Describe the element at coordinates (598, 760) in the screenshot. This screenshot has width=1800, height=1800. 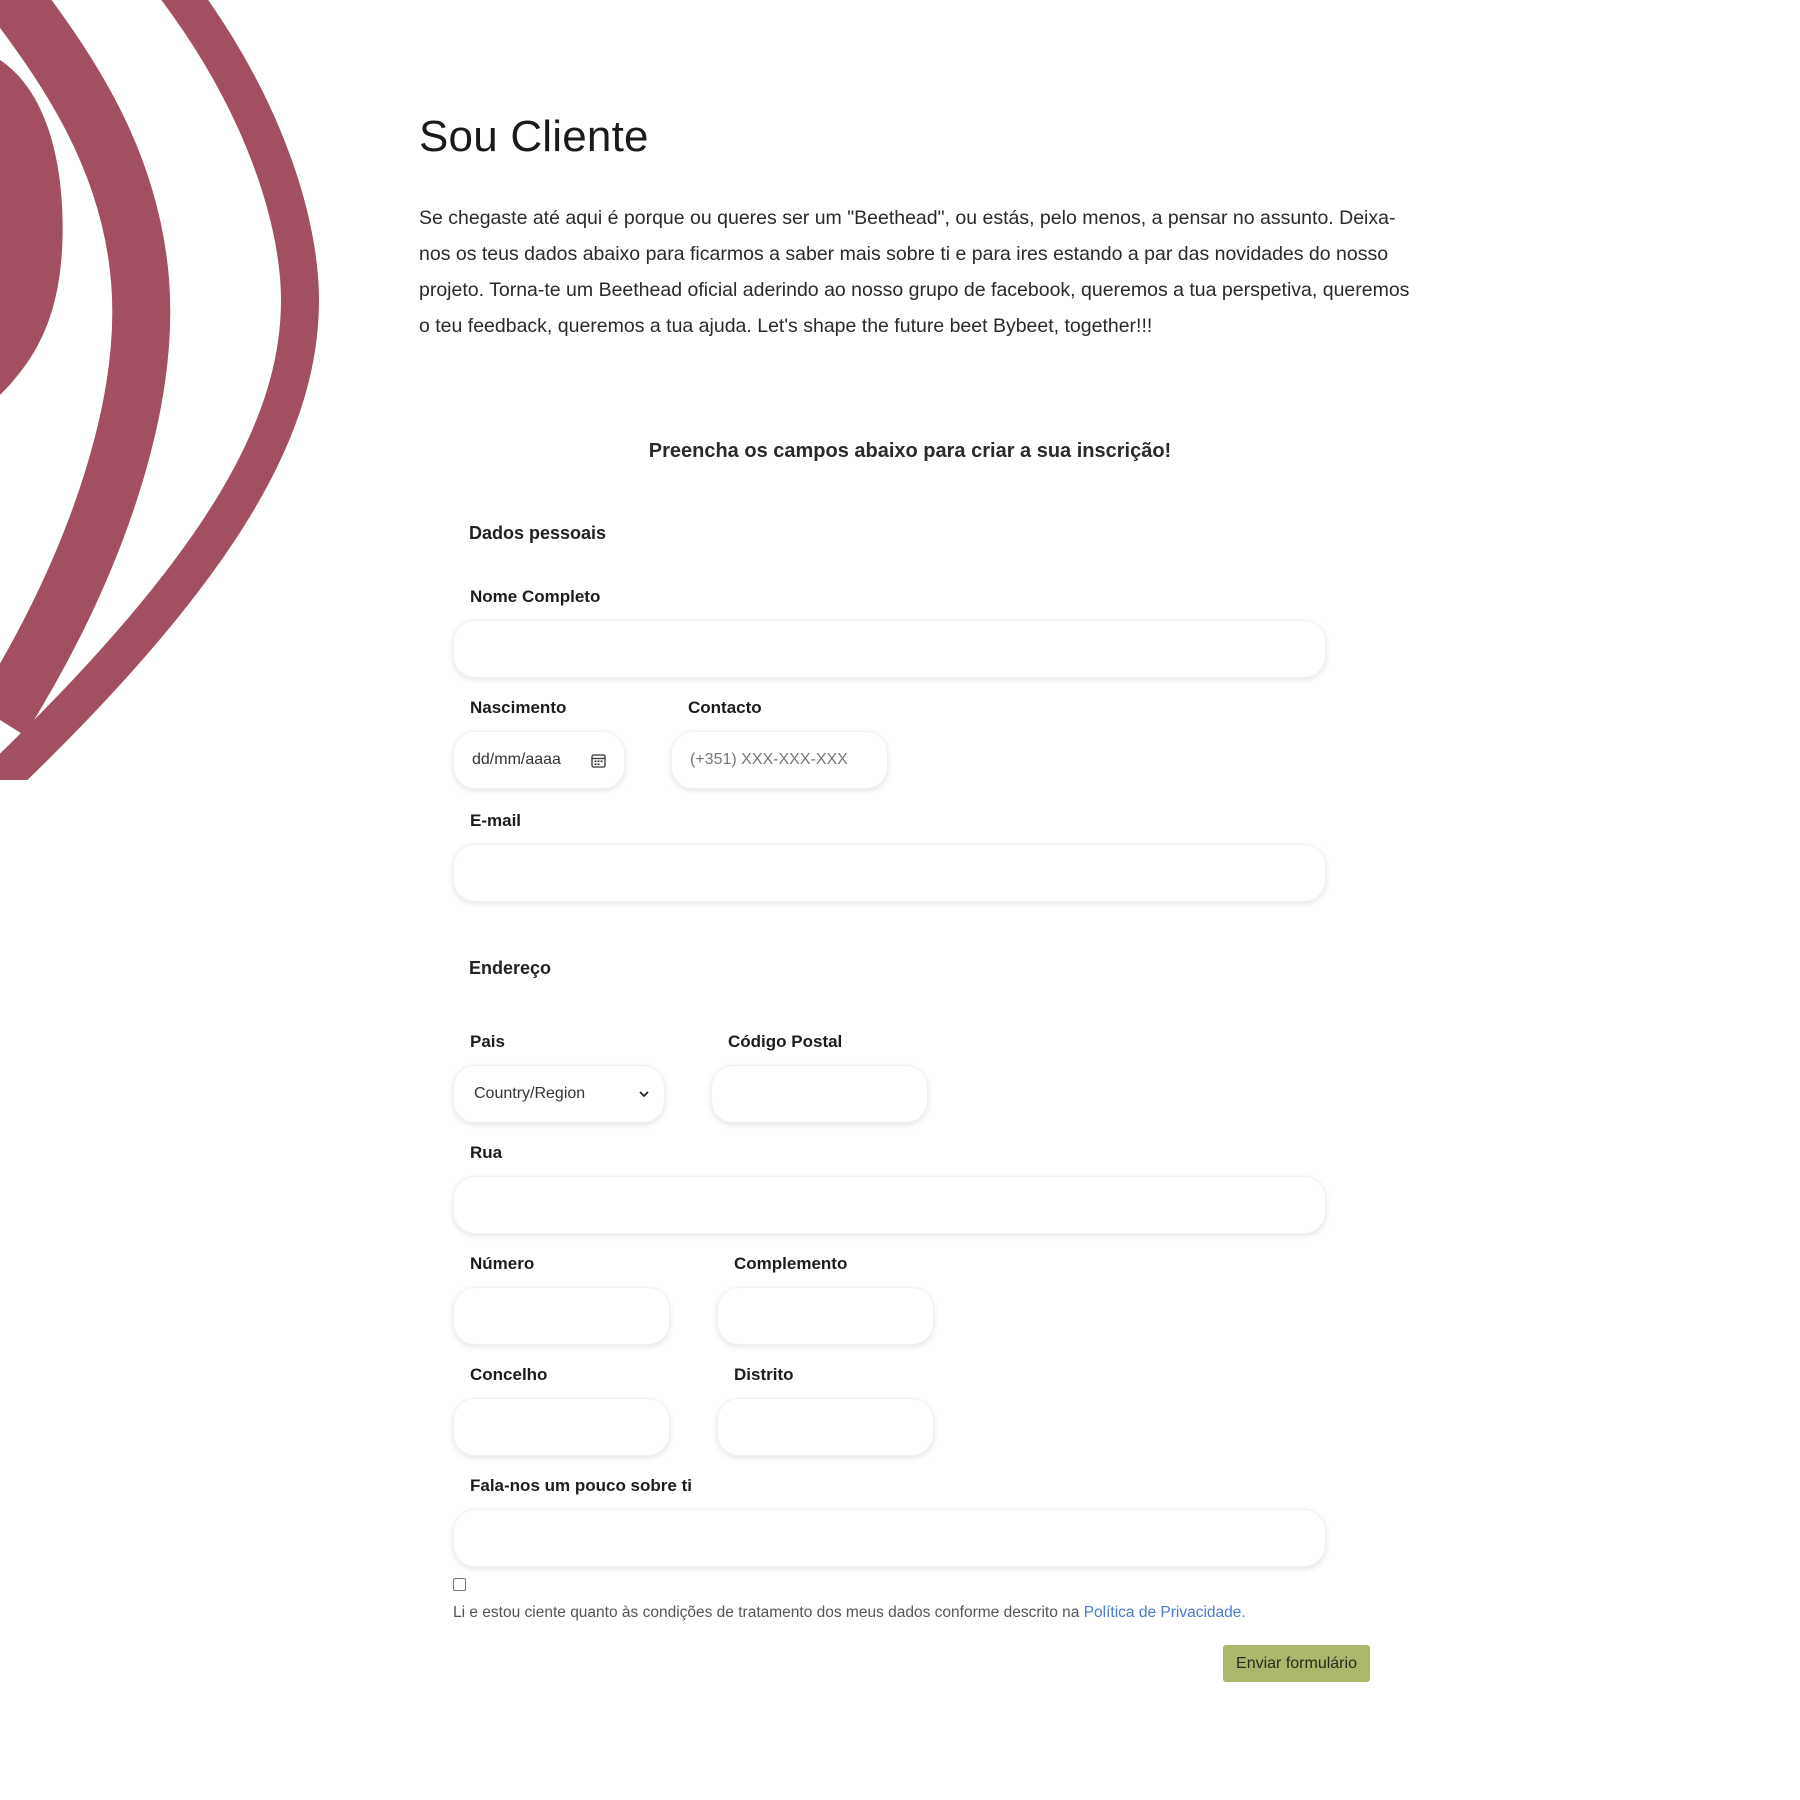
I see `calendar-icon` at that location.